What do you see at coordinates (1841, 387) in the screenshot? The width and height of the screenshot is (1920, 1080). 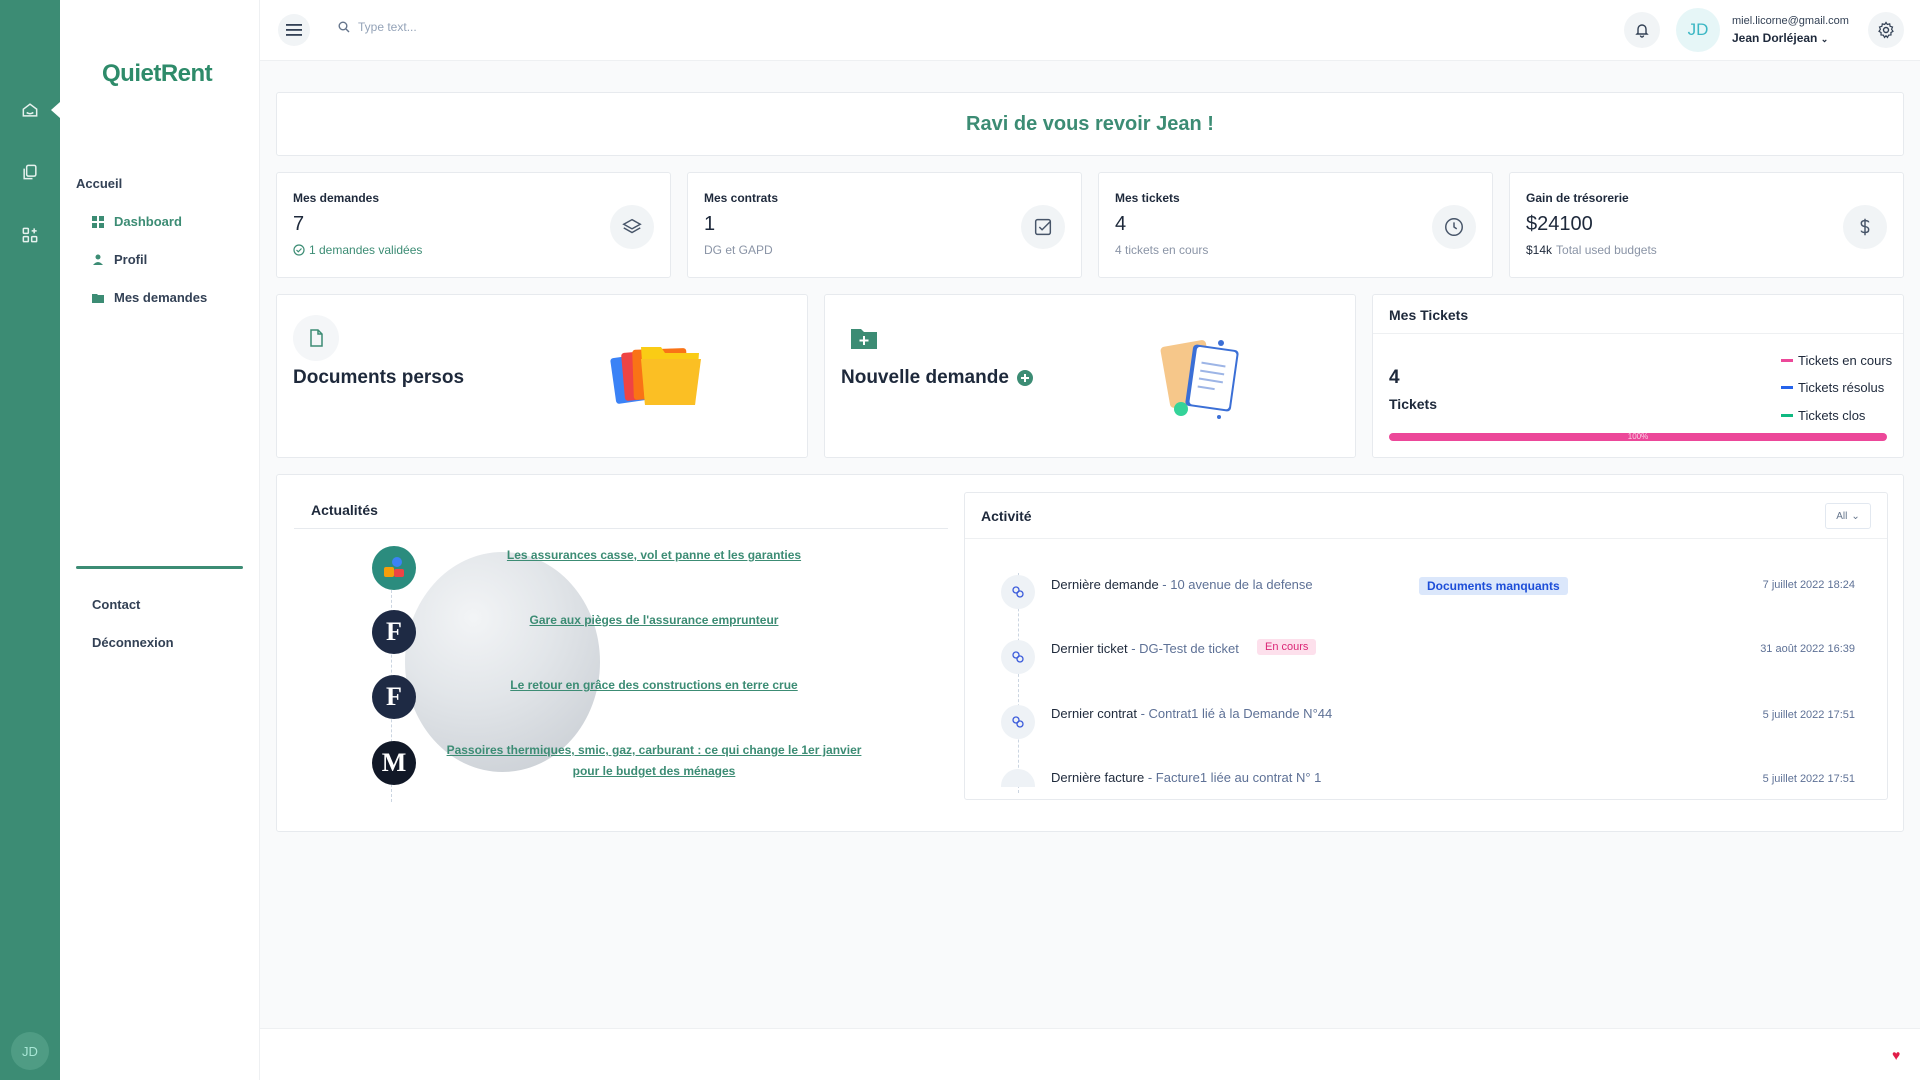 I see `legend-label: Tickets résolus` at bounding box center [1841, 387].